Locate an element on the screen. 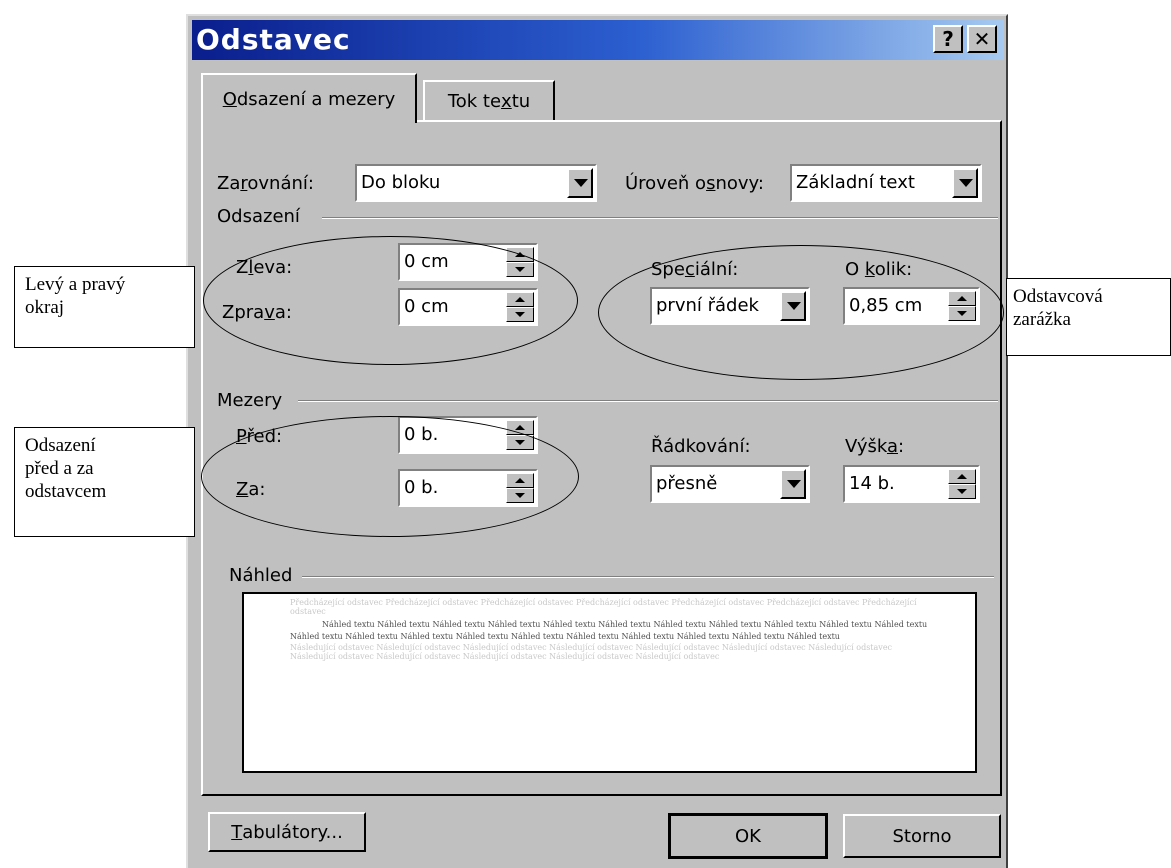 This screenshot has width=1171, height=868. outline-dropdown-arrow-icon is located at coordinates (965, 183).